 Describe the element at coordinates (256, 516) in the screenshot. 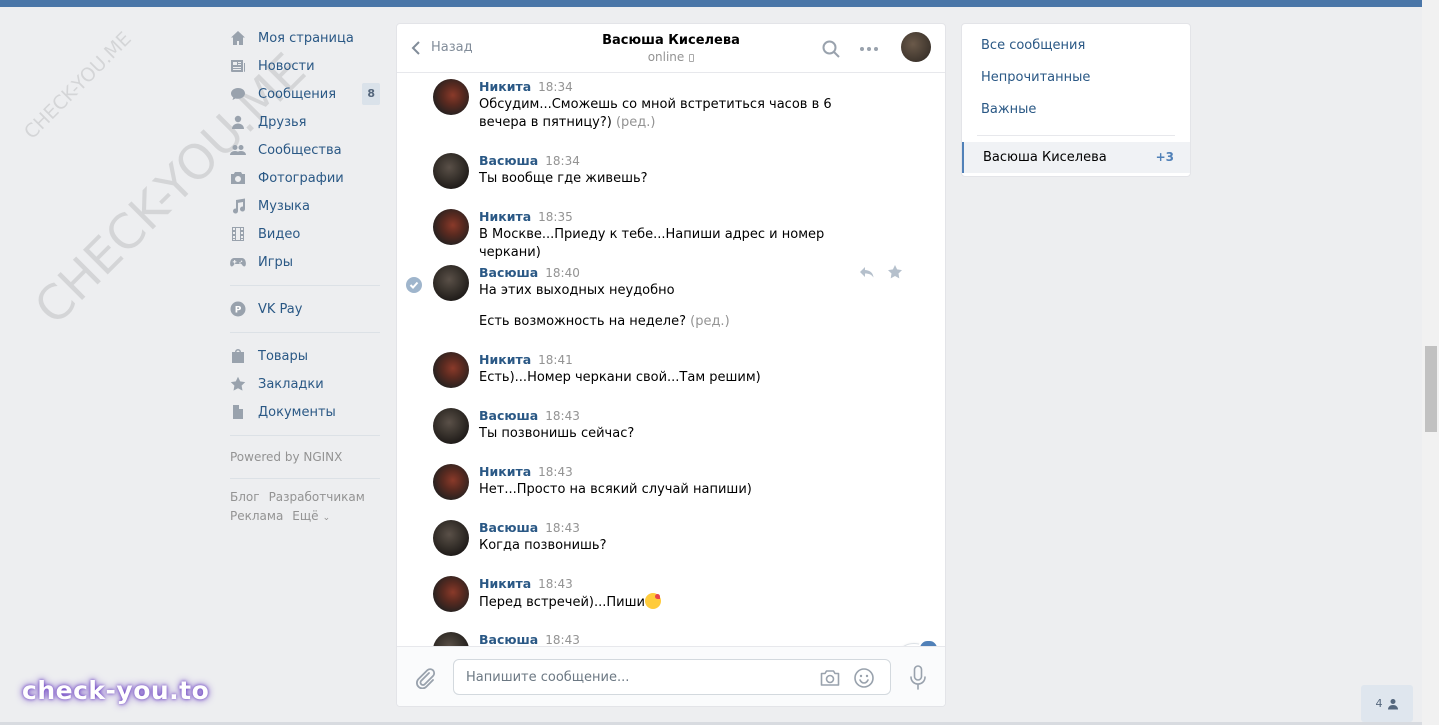

I see `footer-link-ads: Реклама` at that location.